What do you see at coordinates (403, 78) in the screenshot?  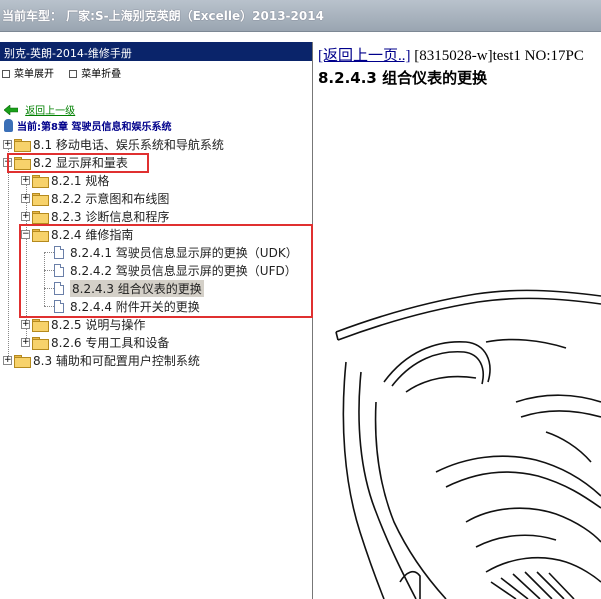 I see `section-title: 8.2.4.3 组合仪表的更换` at bounding box center [403, 78].